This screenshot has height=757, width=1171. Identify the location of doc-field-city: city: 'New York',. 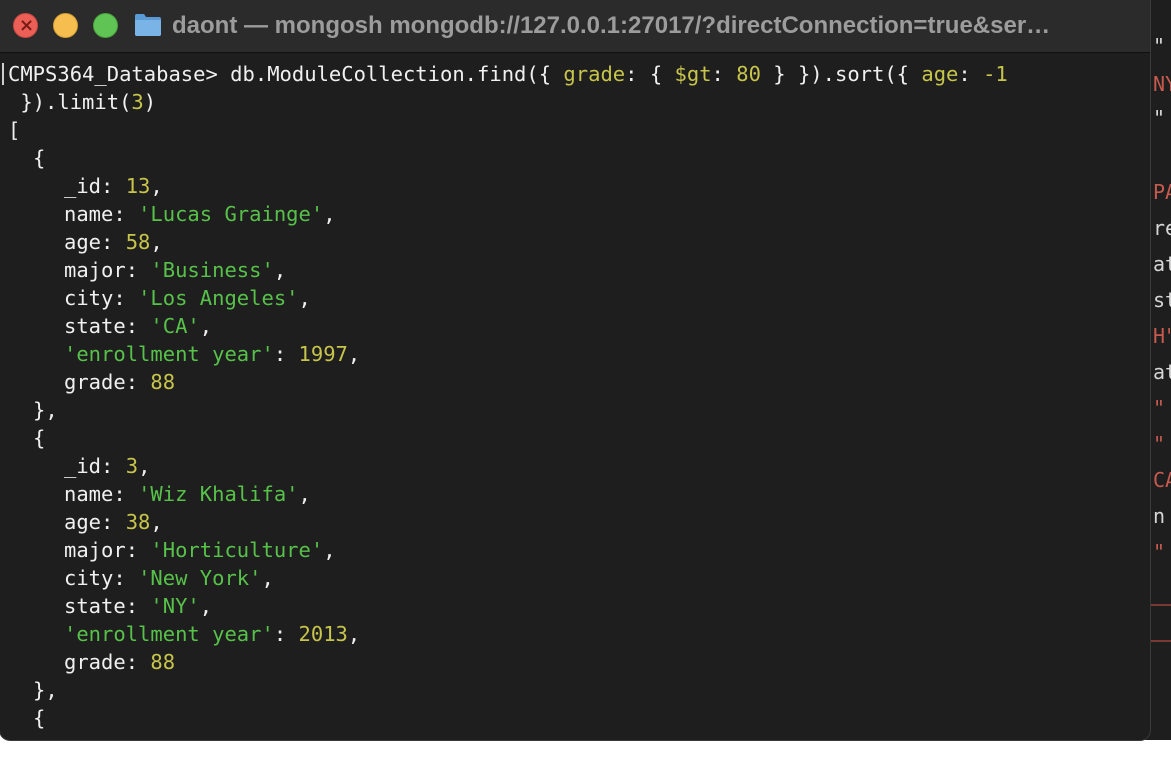
(169, 578).